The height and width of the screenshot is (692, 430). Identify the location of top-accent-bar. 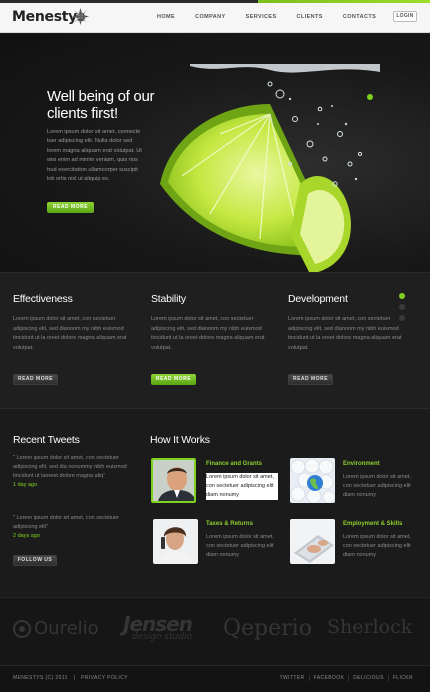
(215, 1).